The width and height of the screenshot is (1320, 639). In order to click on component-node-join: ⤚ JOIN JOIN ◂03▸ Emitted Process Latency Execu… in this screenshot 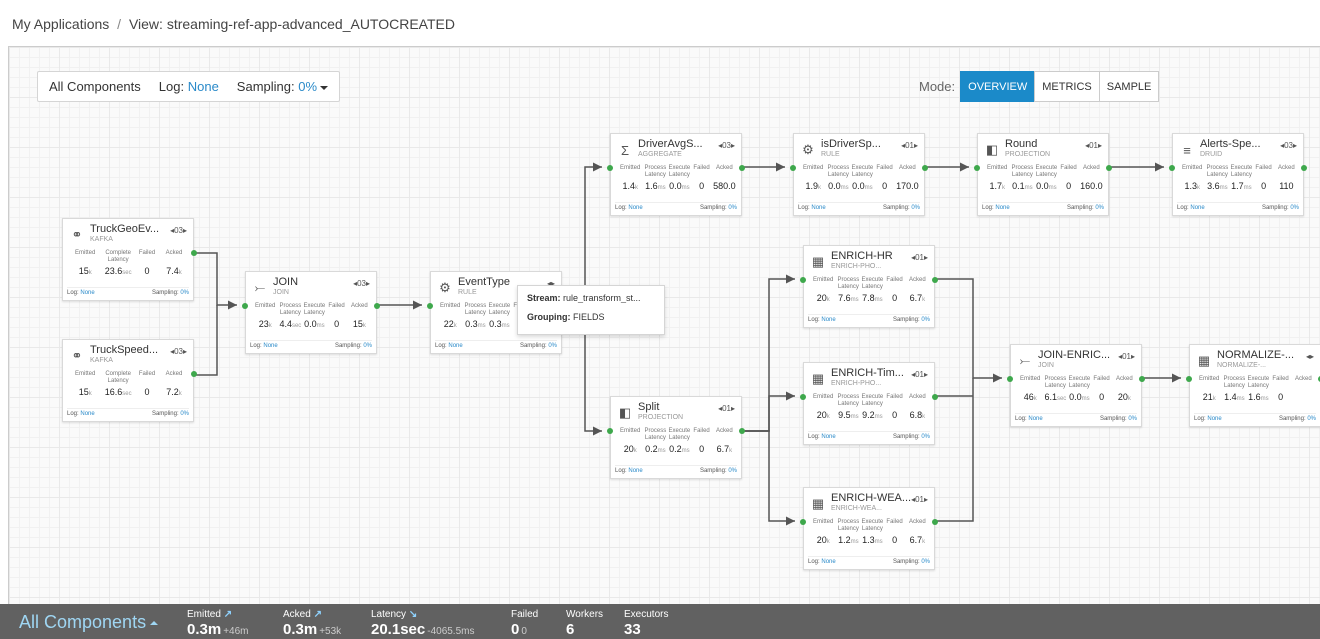, I will do `click(311, 312)`.